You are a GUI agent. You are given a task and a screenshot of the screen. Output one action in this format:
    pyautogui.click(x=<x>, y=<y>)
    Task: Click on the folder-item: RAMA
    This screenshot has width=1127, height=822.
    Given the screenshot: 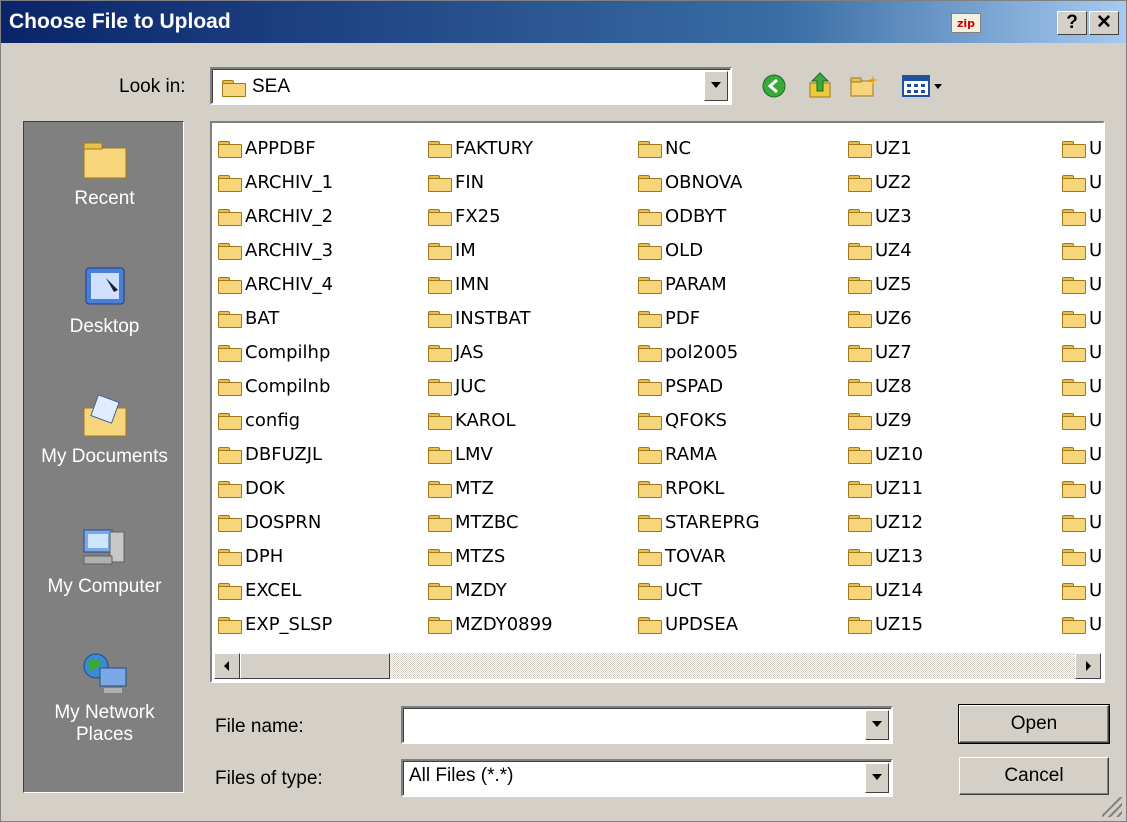 What is the action you would take?
    pyautogui.click(x=699, y=454)
    